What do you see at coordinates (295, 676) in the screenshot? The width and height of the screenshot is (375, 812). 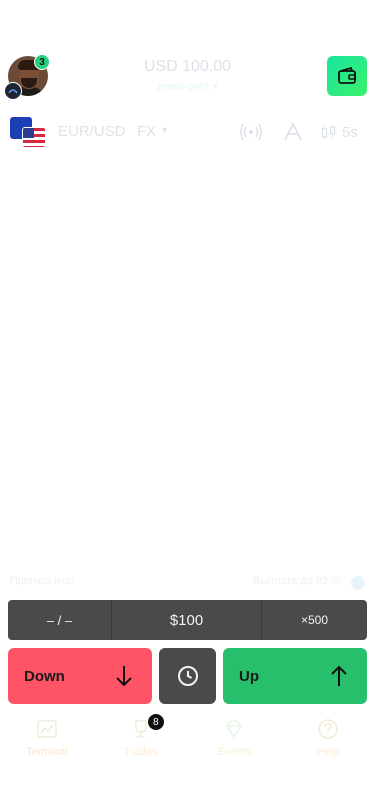 I see `up-button: Up` at bounding box center [295, 676].